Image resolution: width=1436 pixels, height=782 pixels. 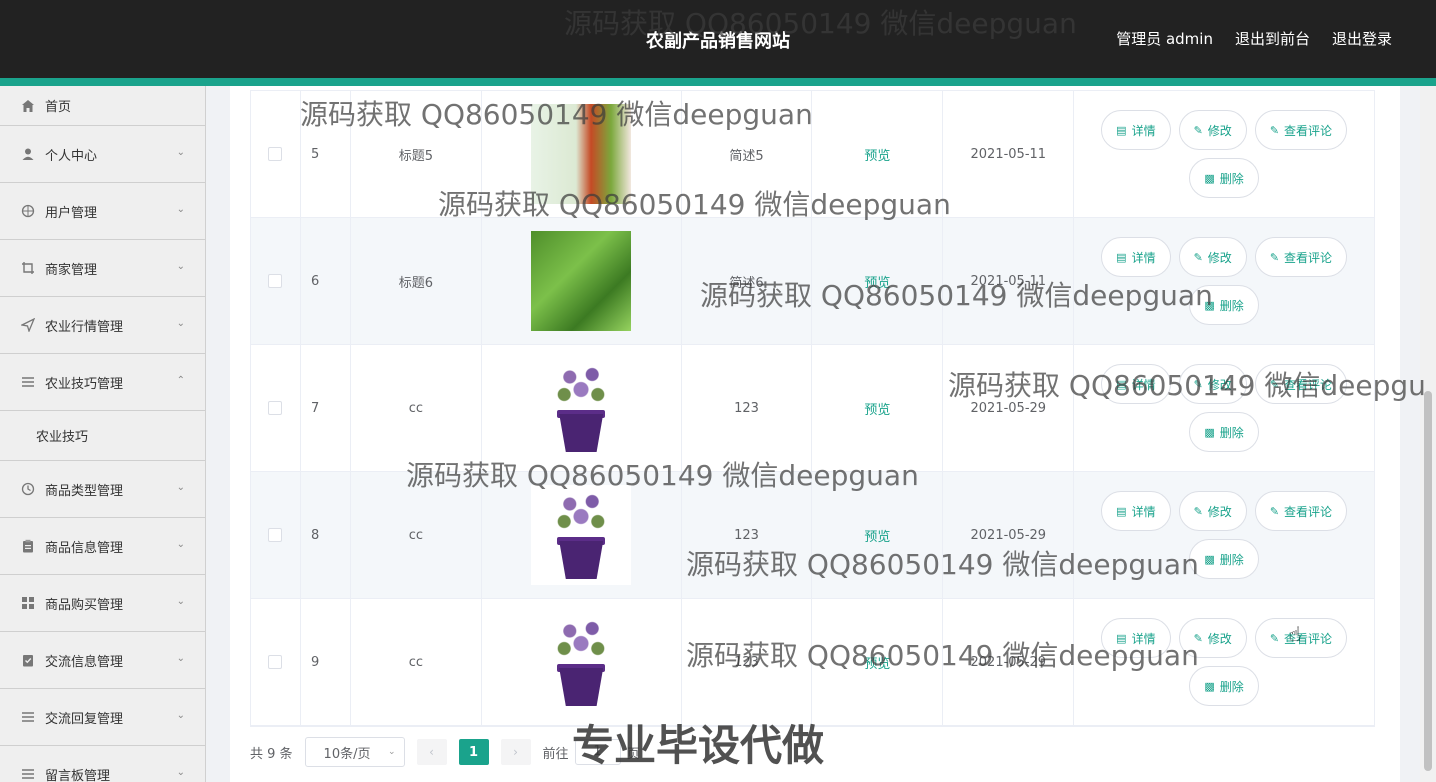 What do you see at coordinates (102, 106) in the screenshot?
I see `sidebar-item-home: 首页` at bounding box center [102, 106].